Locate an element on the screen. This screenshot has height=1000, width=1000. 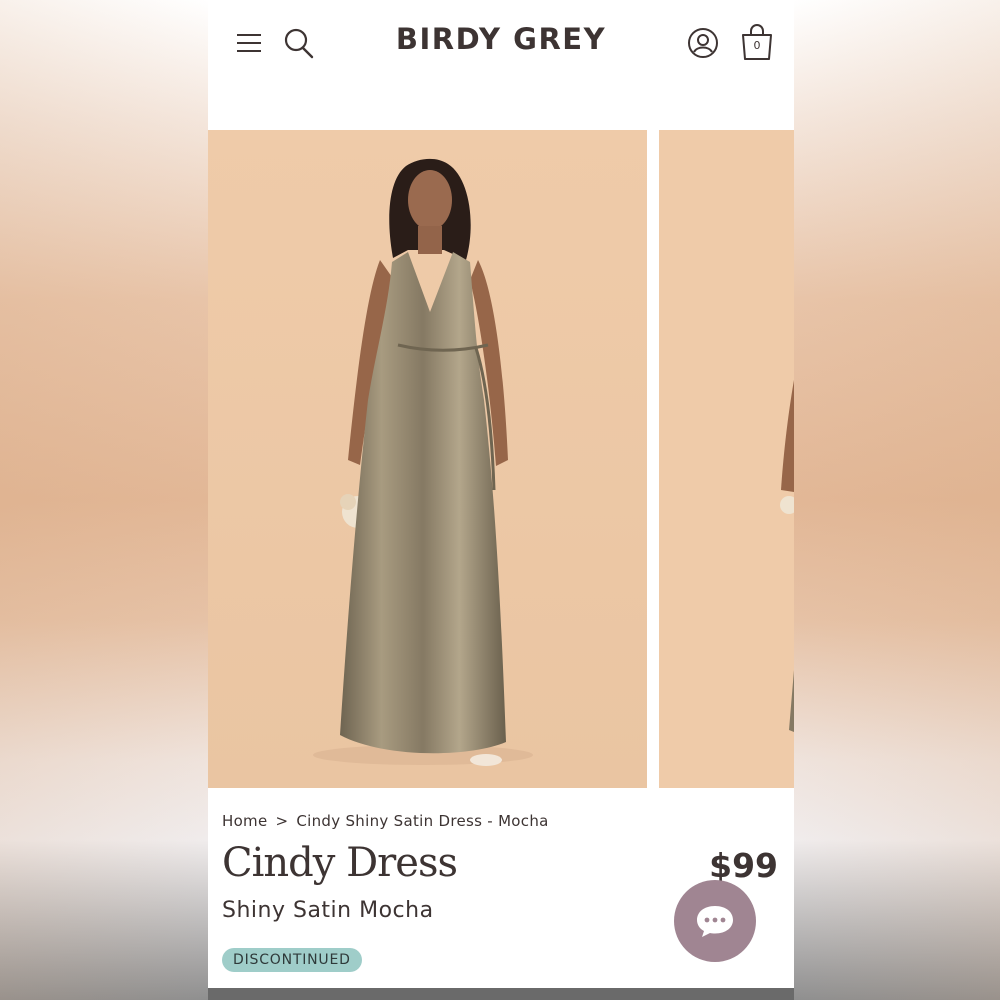
product-photo-next is located at coordinates (726, 459).